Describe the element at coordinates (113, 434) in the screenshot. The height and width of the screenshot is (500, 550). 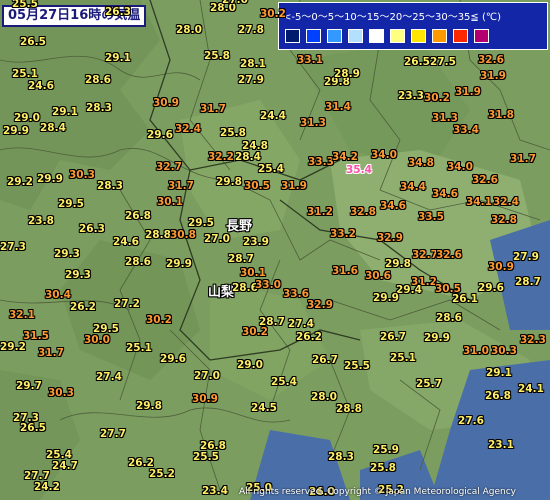
I see `temperature-label: 27.7` at that location.